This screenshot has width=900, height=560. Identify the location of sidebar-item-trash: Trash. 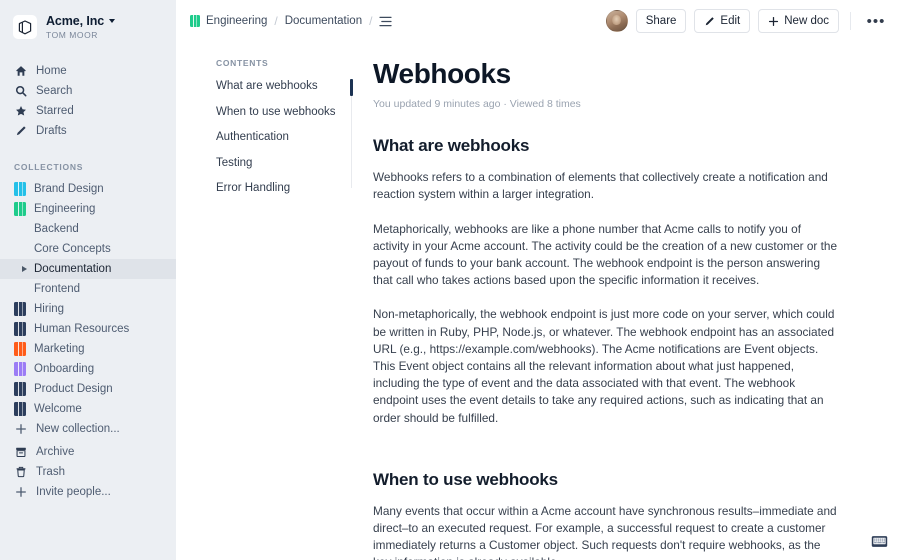
(88, 472).